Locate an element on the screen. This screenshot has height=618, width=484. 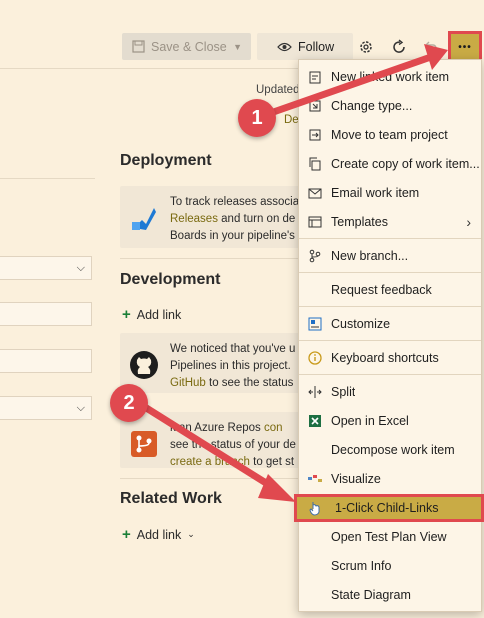
callout-badge-1: 1 is located at coordinates (257, 118).